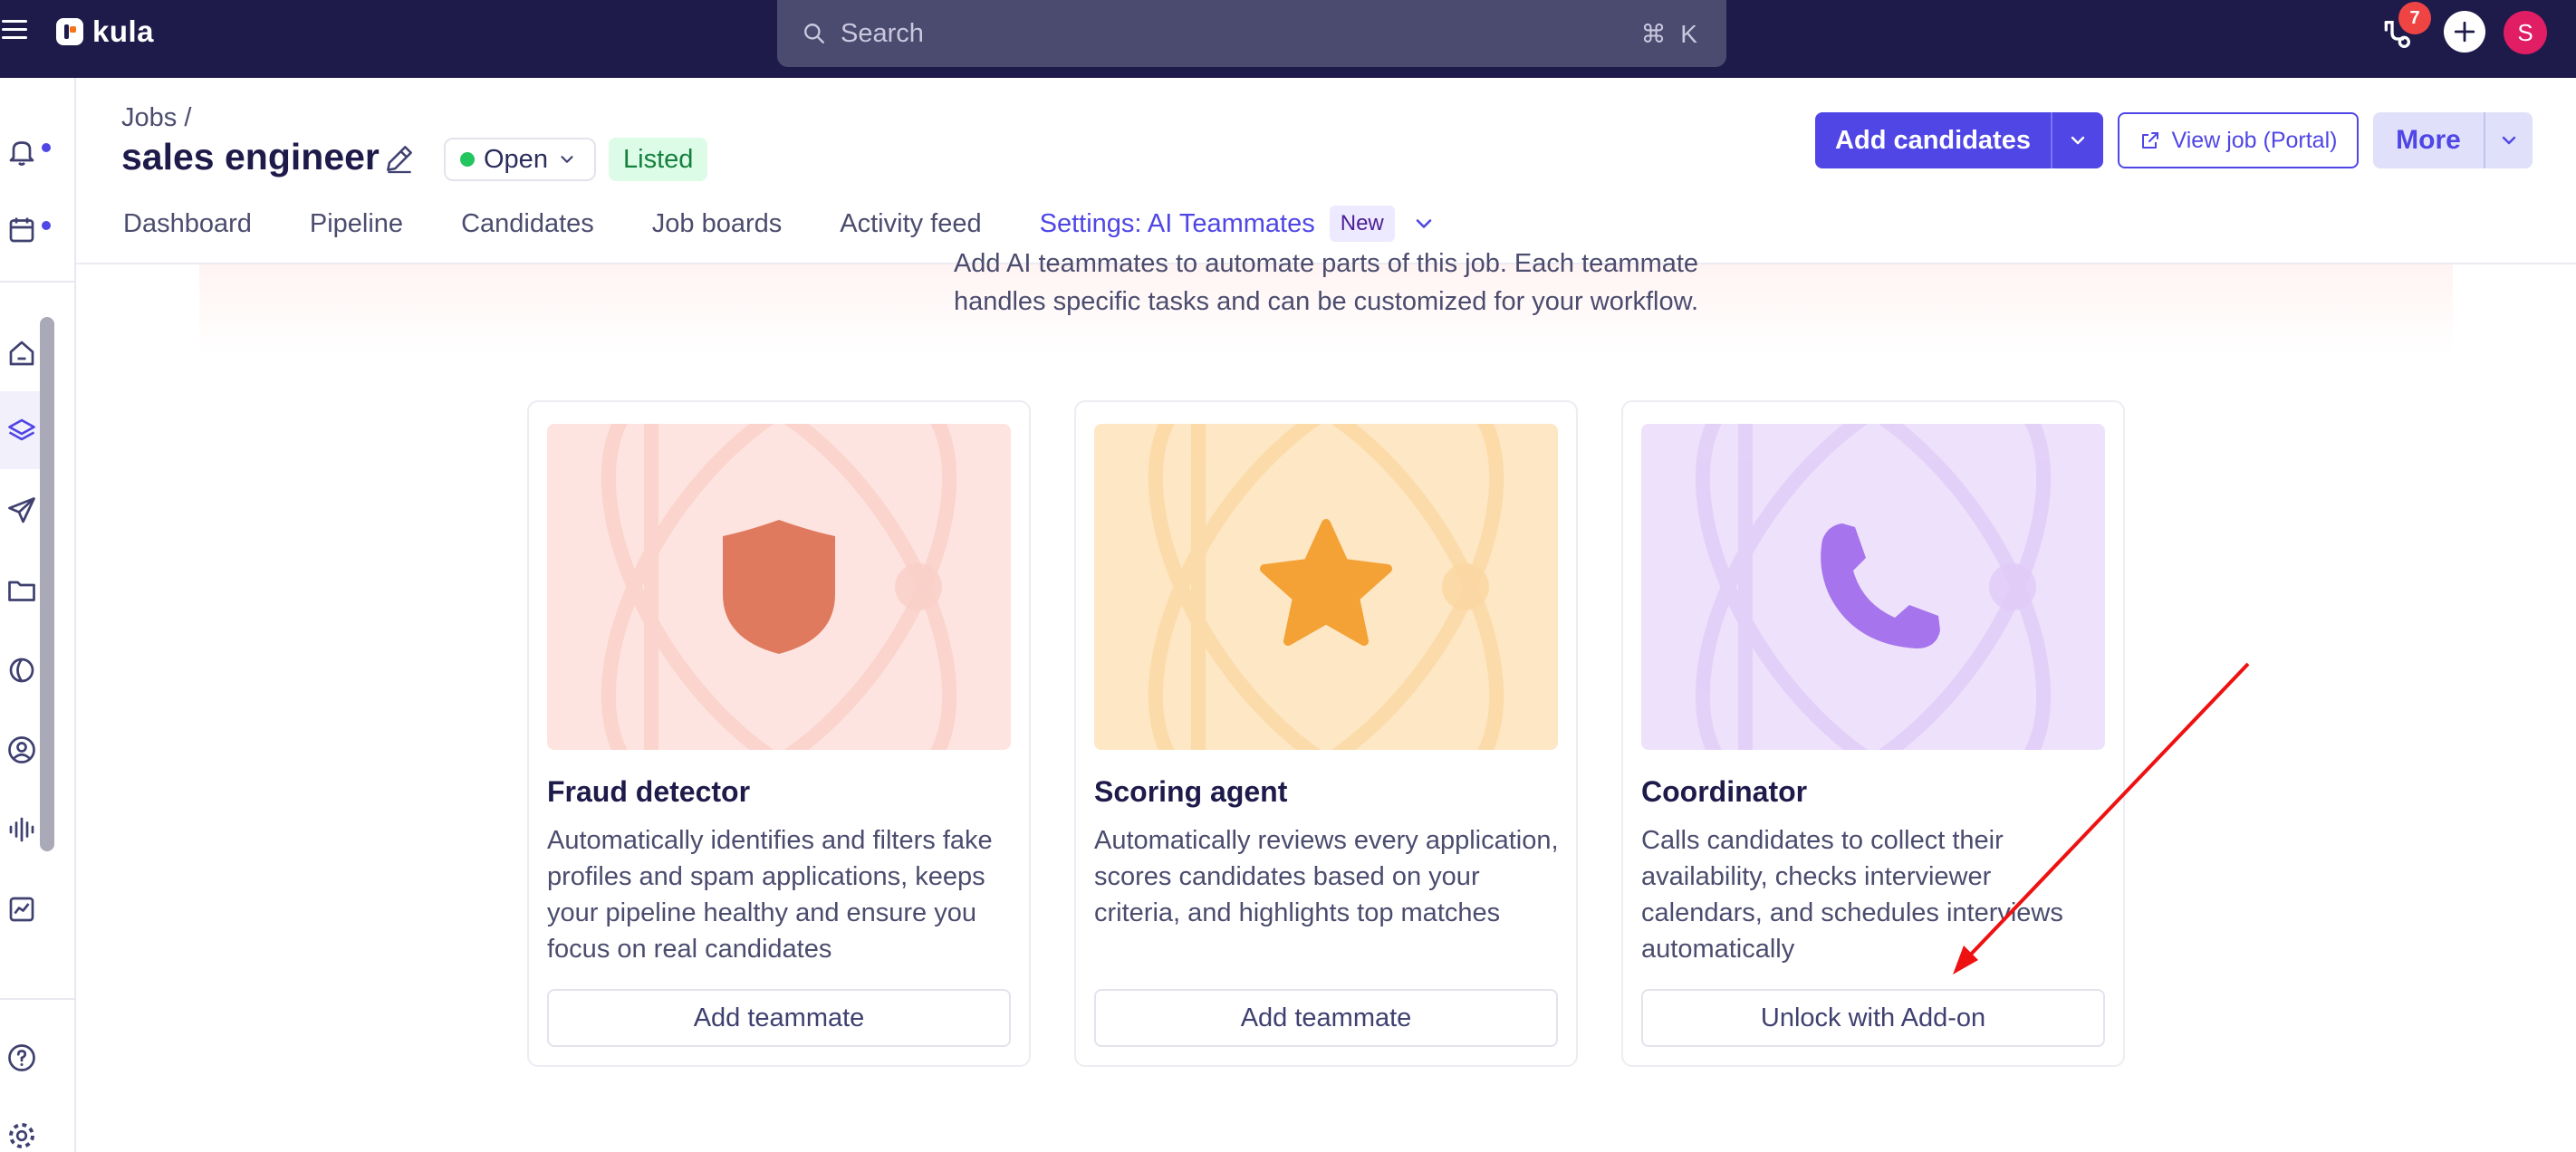  I want to click on shield-icon, so click(779, 587).